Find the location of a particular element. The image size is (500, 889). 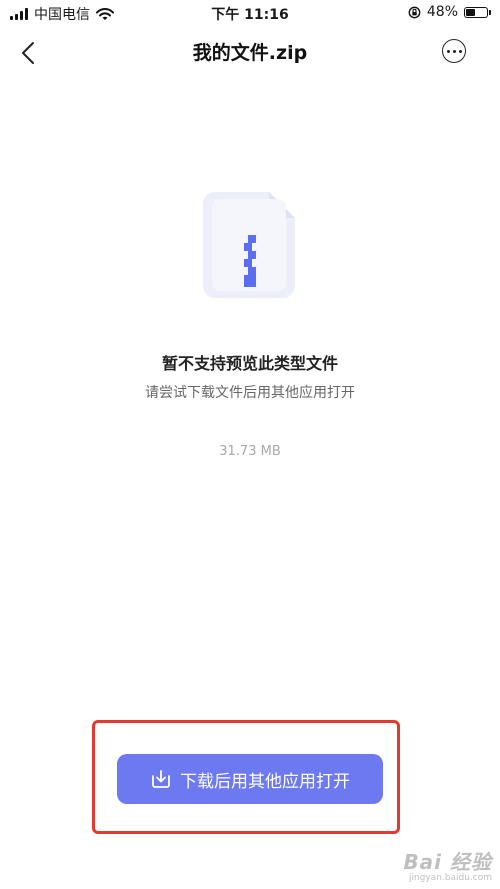

battery-icon is located at coordinates (477, 12).